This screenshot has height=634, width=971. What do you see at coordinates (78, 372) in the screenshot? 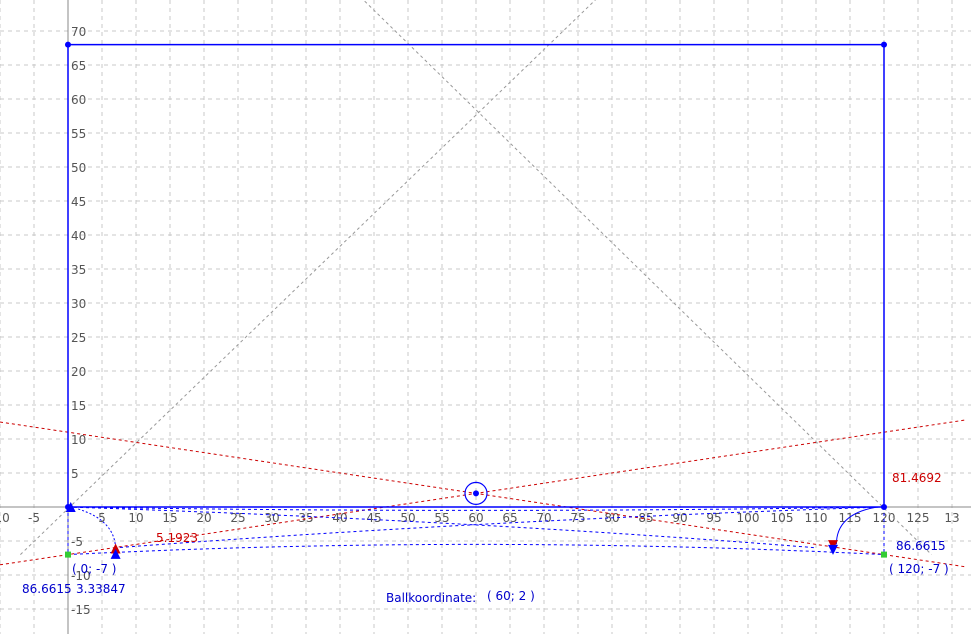
I see `y-tick-label: 20` at bounding box center [78, 372].